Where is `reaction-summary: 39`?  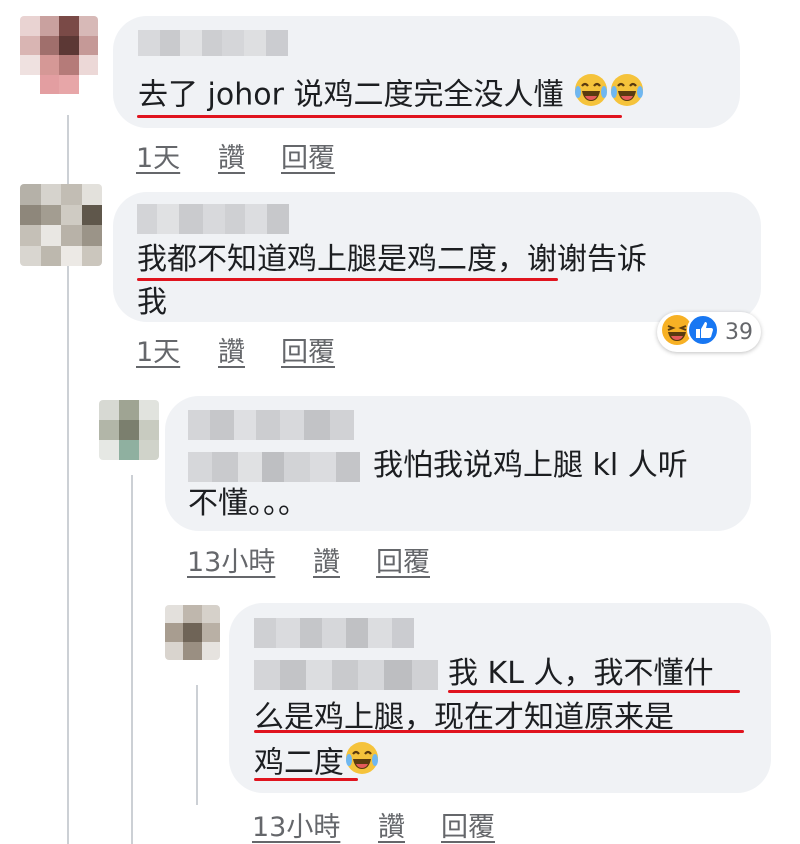
reaction-summary: 39 is located at coordinates (709, 332).